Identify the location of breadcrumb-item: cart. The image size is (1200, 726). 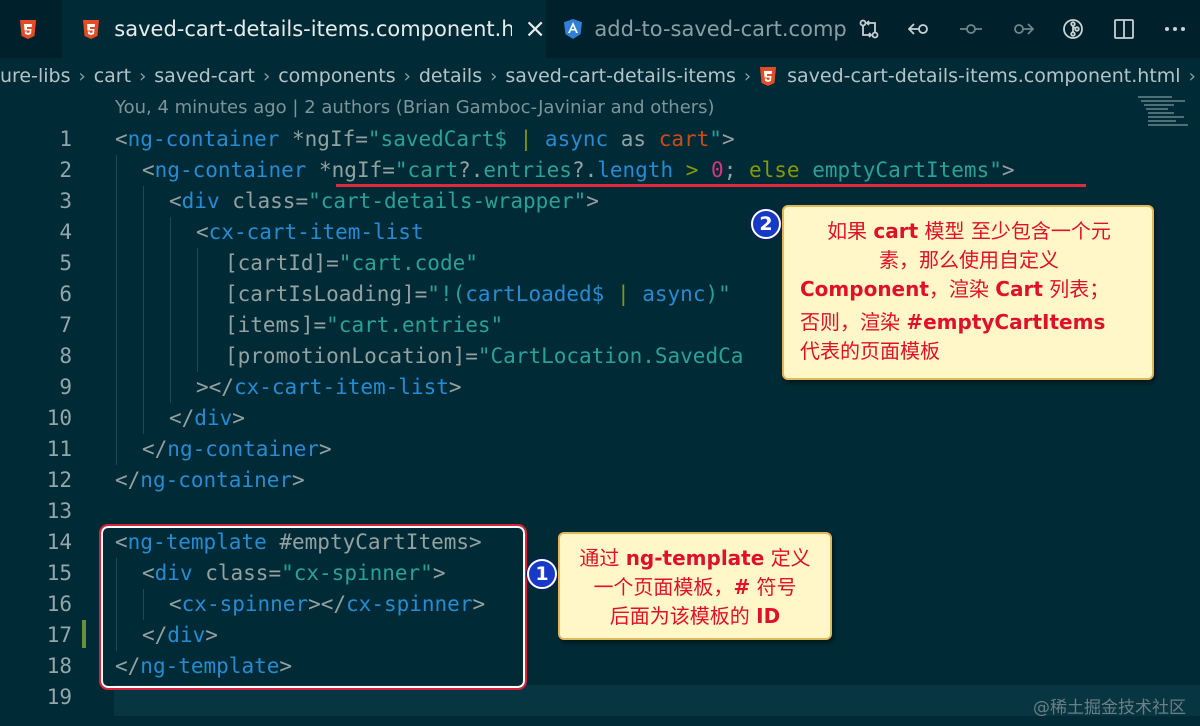
(112, 76).